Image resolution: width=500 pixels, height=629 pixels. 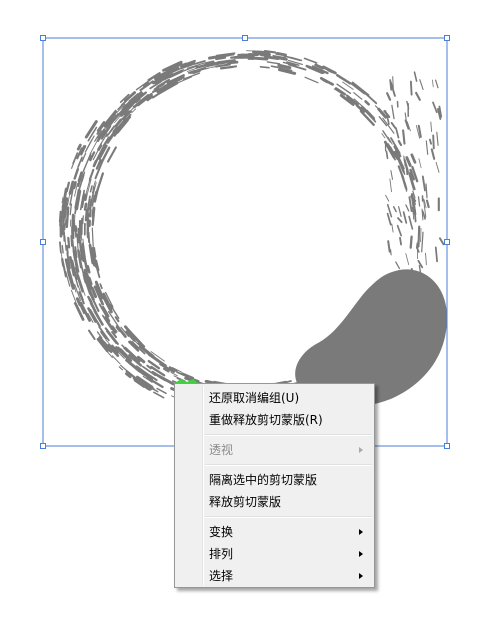 What do you see at coordinates (221, 554) in the screenshot?
I see `menu-item-label: 排列` at bounding box center [221, 554].